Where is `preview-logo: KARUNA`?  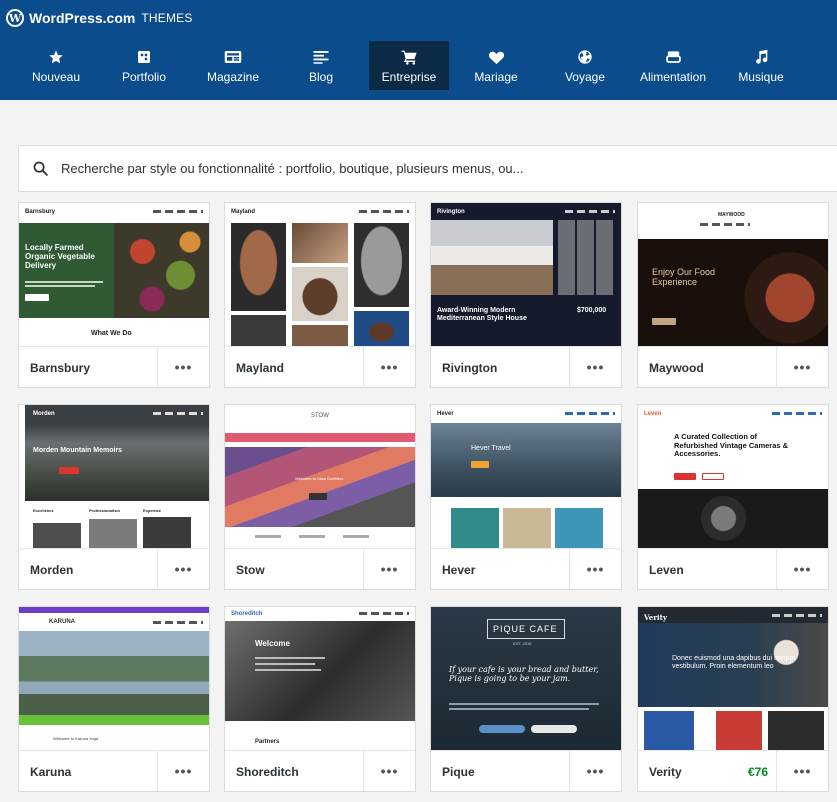 preview-logo: KARUNA is located at coordinates (62, 622).